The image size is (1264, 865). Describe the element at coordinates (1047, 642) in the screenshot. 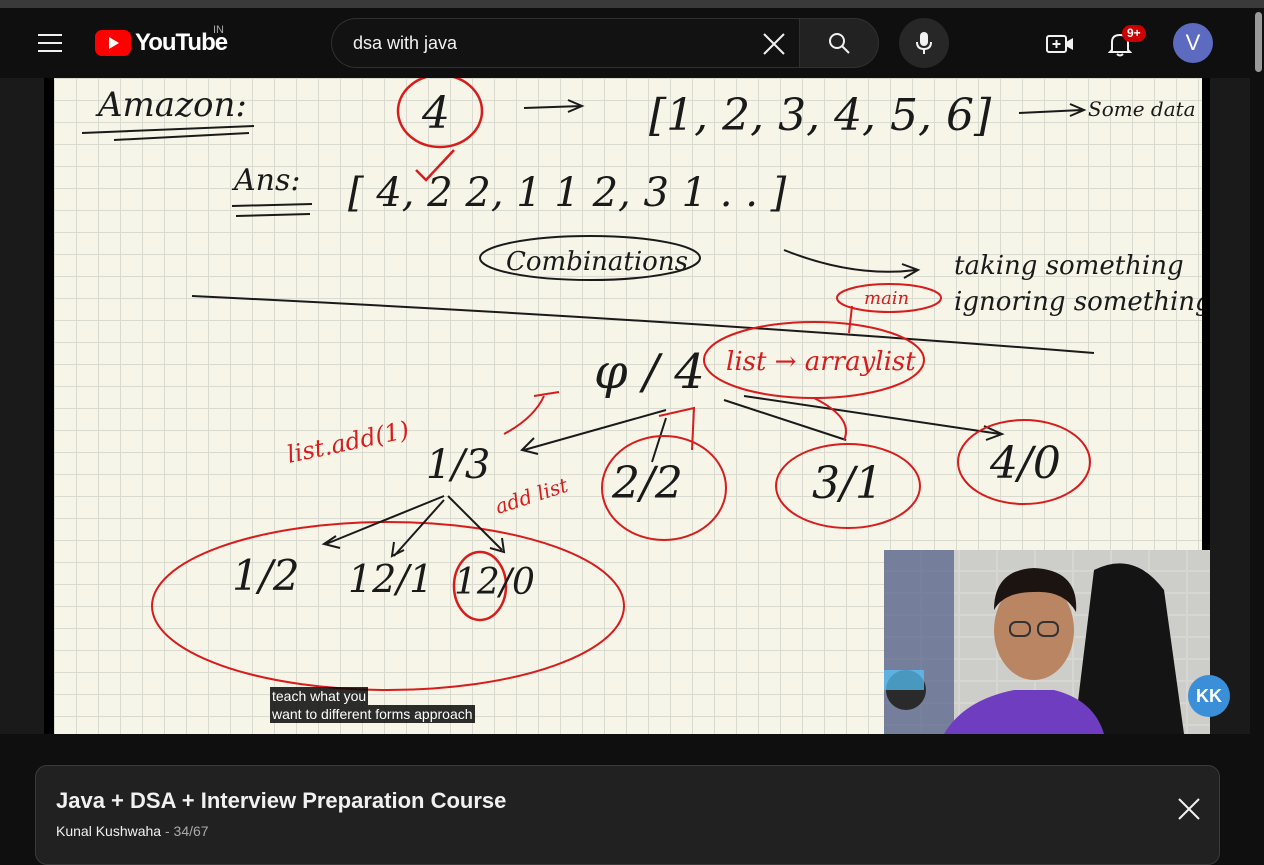

I see `presenter-webcam` at that location.